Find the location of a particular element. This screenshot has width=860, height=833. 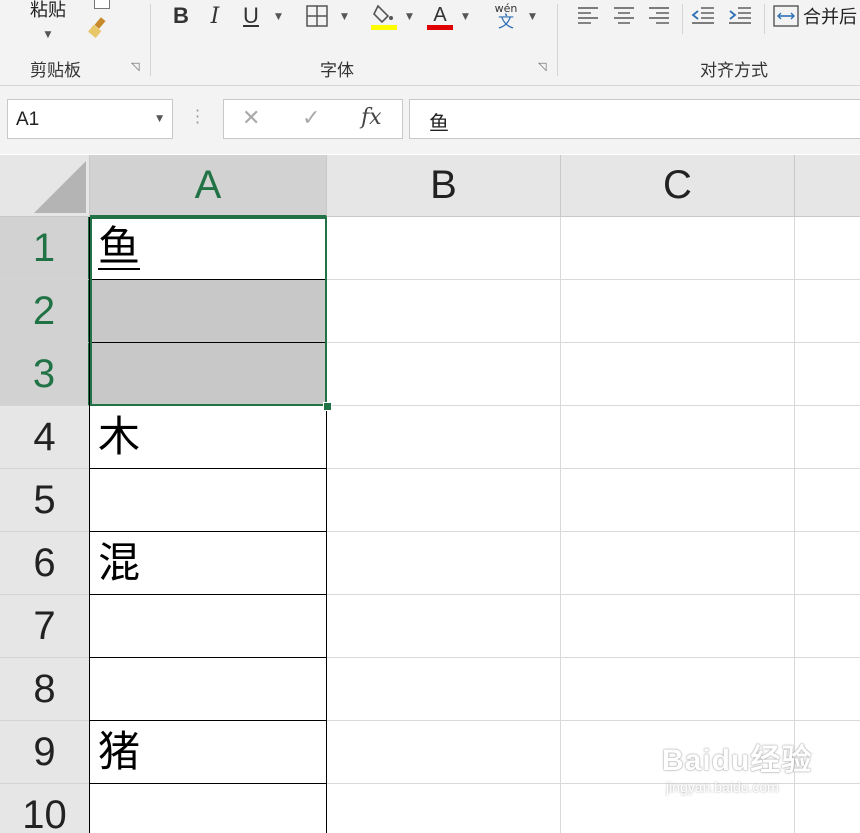

row-header-5: 5 is located at coordinates (45, 500).